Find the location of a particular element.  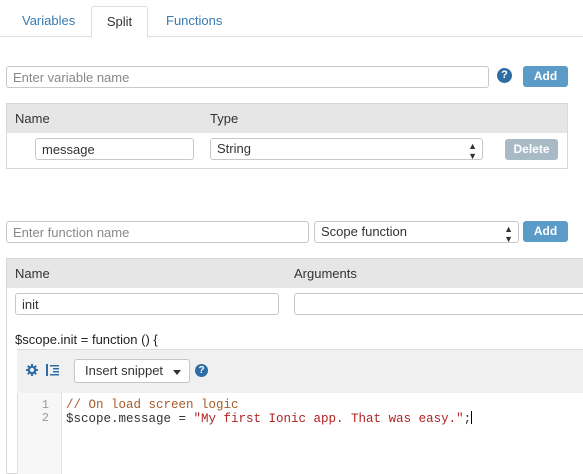

text-cursor is located at coordinates (472, 417).